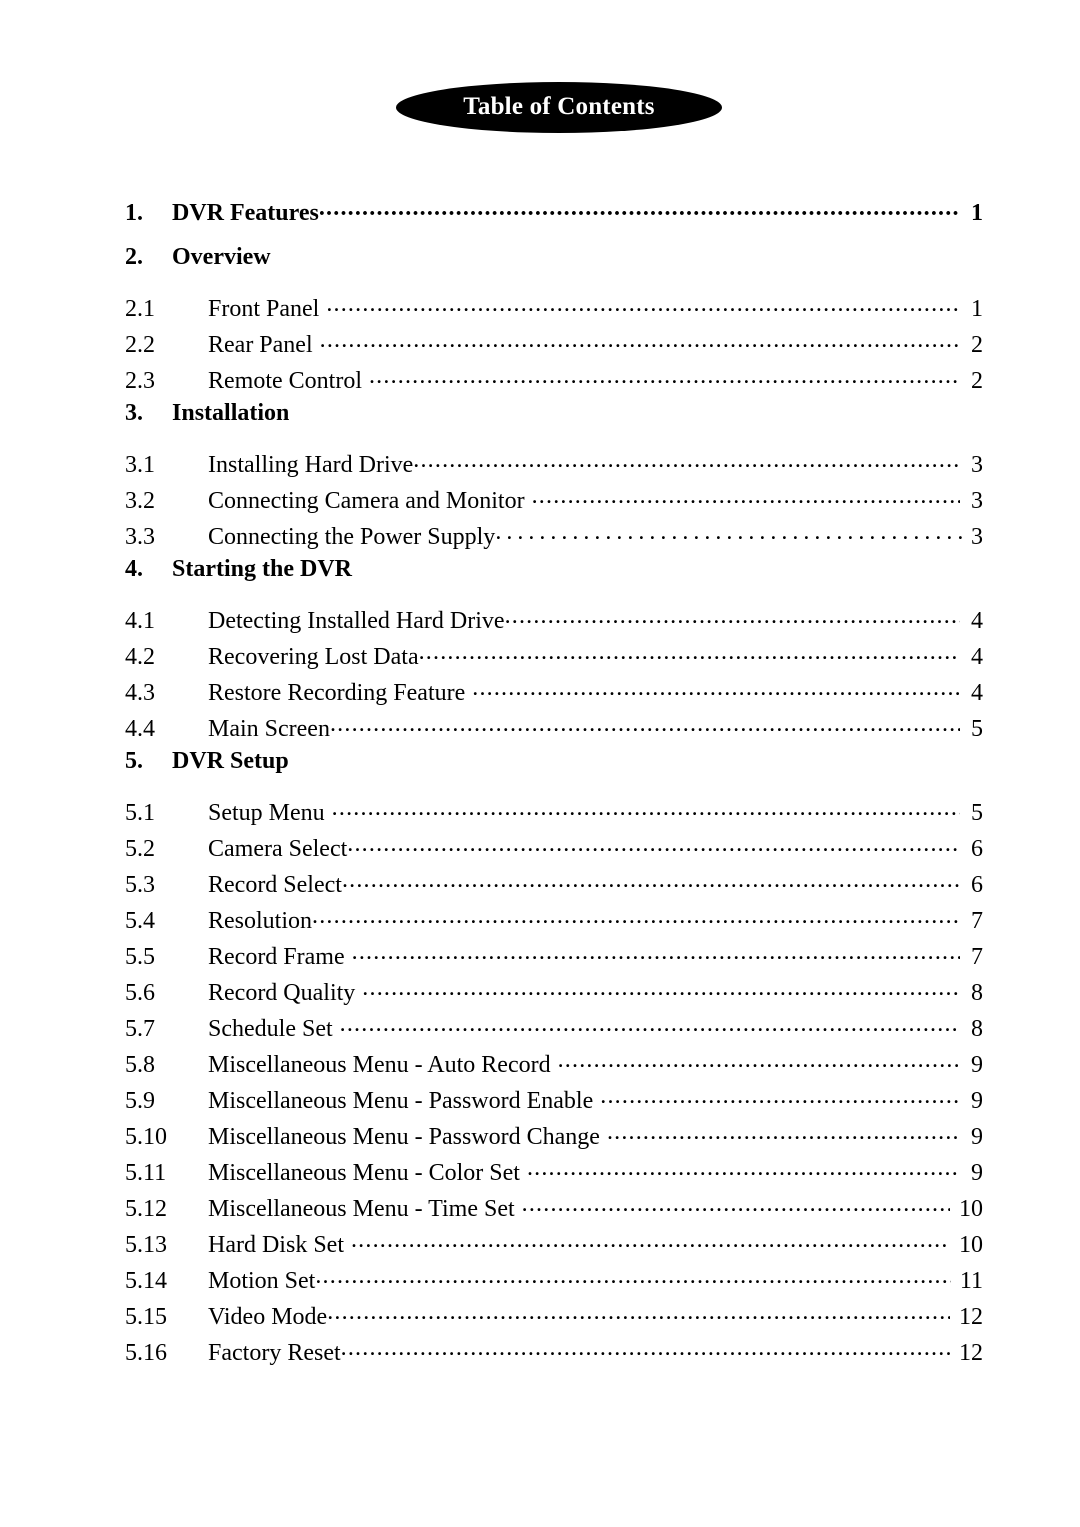 The width and height of the screenshot is (1080, 1527). What do you see at coordinates (140, 1065) in the screenshot?
I see `toc-entry-number: 5.8` at bounding box center [140, 1065].